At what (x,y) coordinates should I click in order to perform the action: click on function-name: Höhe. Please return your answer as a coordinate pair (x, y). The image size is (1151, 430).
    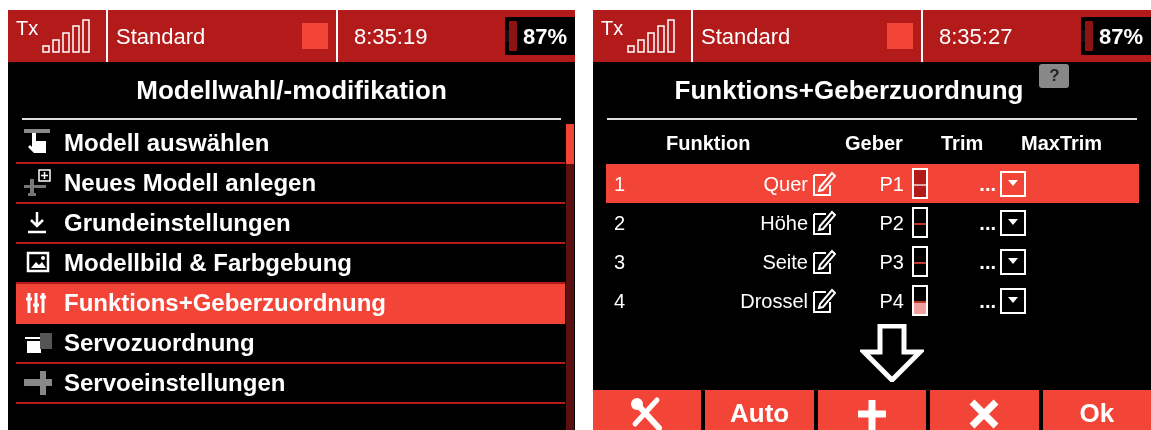
    Looking at the image, I should click on (784, 223).